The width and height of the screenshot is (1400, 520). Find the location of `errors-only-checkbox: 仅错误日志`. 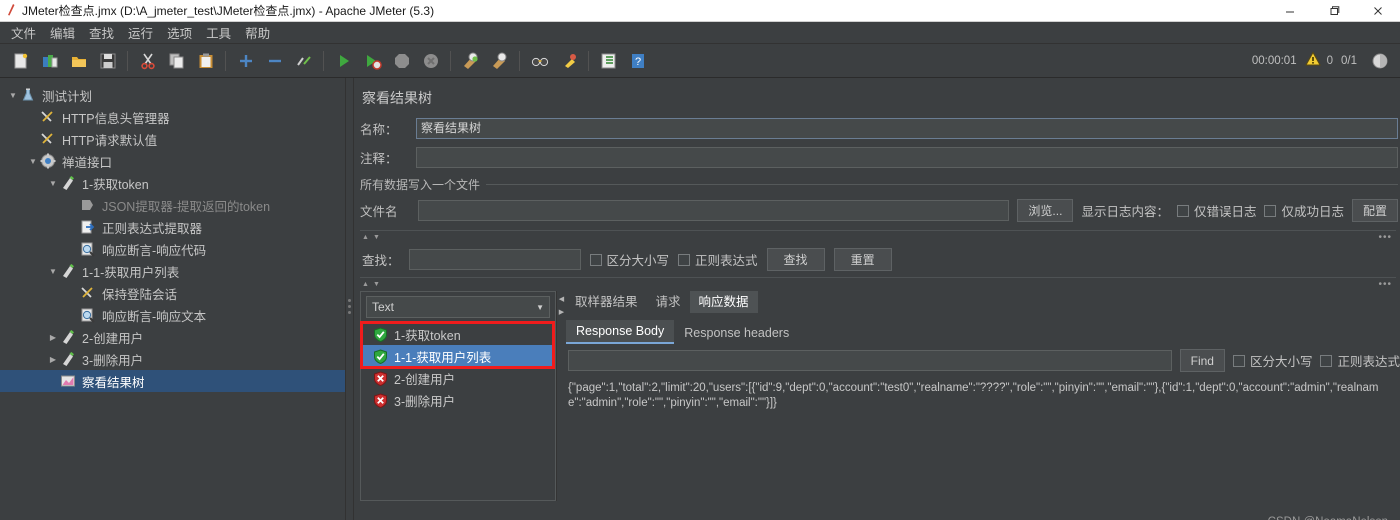

errors-only-checkbox: 仅错误日志 is located at coordinates (1216, 210).